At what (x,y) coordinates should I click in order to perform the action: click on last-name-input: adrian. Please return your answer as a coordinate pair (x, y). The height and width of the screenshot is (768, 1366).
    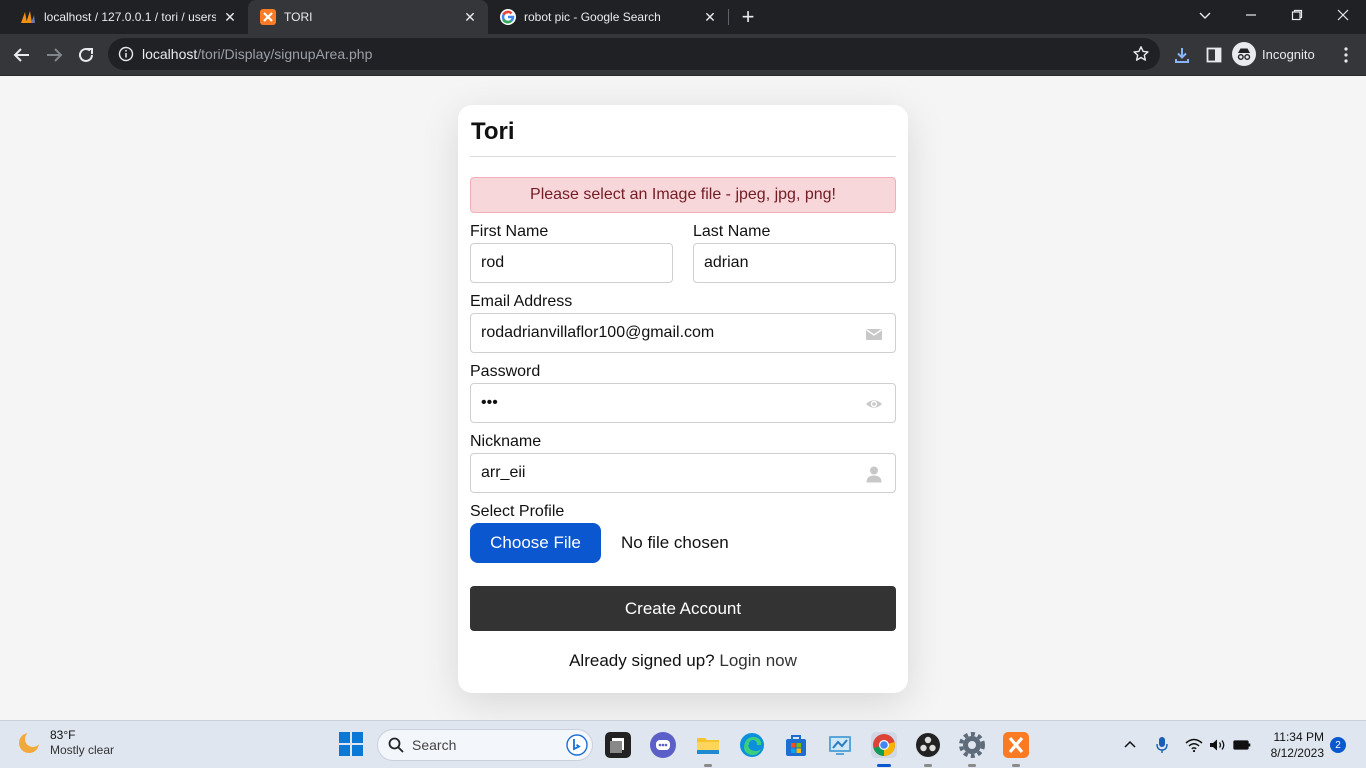
    Looking at the image, I should click on (794, 263).